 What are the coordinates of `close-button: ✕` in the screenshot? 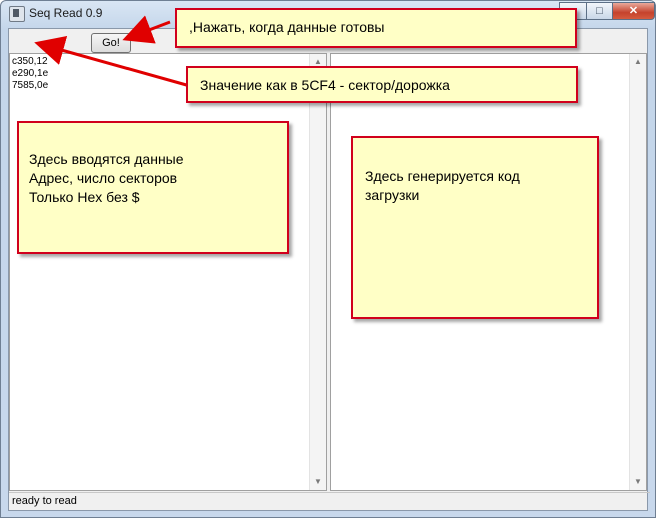 It's located at (633, 11).